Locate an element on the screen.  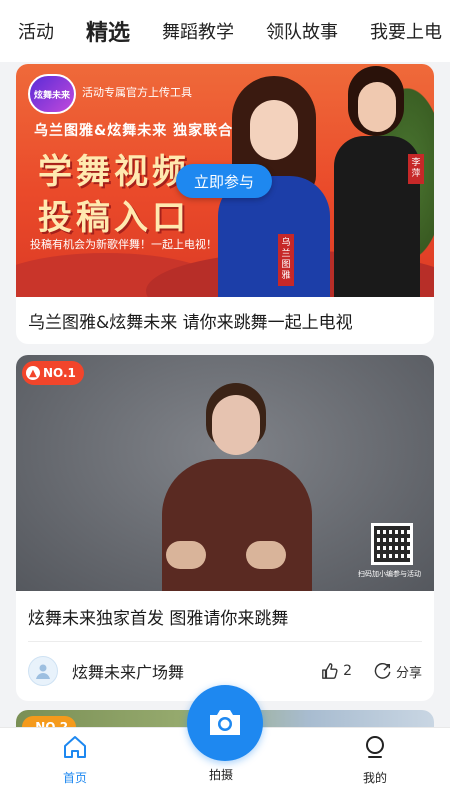
like-button: 2 is located at coordinates (336, 671).